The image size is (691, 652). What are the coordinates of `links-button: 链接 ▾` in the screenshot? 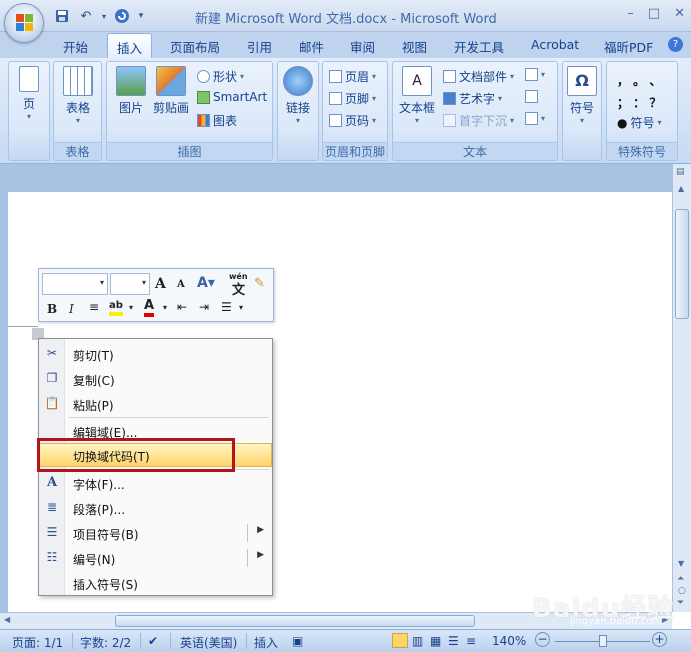 It's located at (298, 95).